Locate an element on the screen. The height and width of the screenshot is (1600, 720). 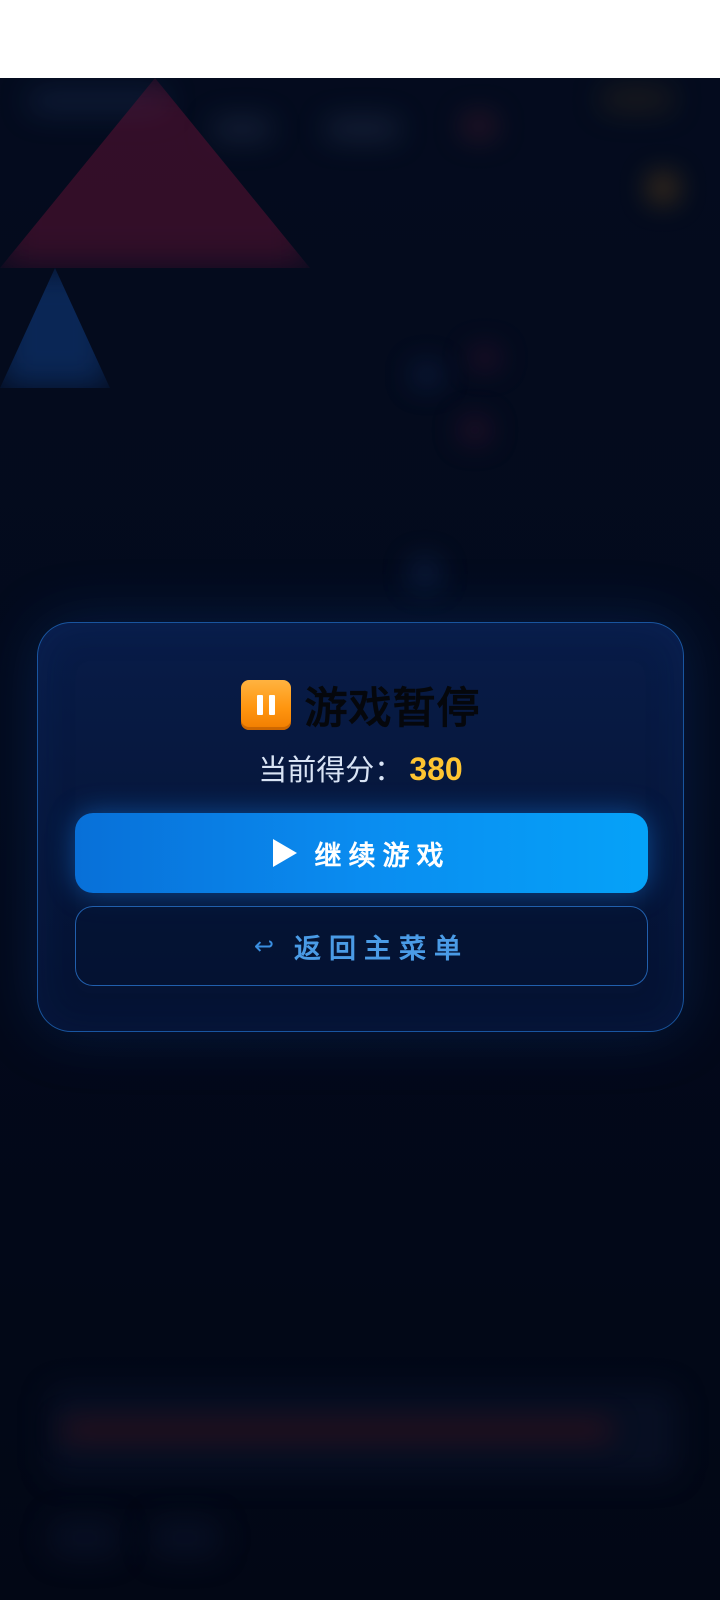
menu-button-label: 返回主菜单 is located at coordinates (382, 949).